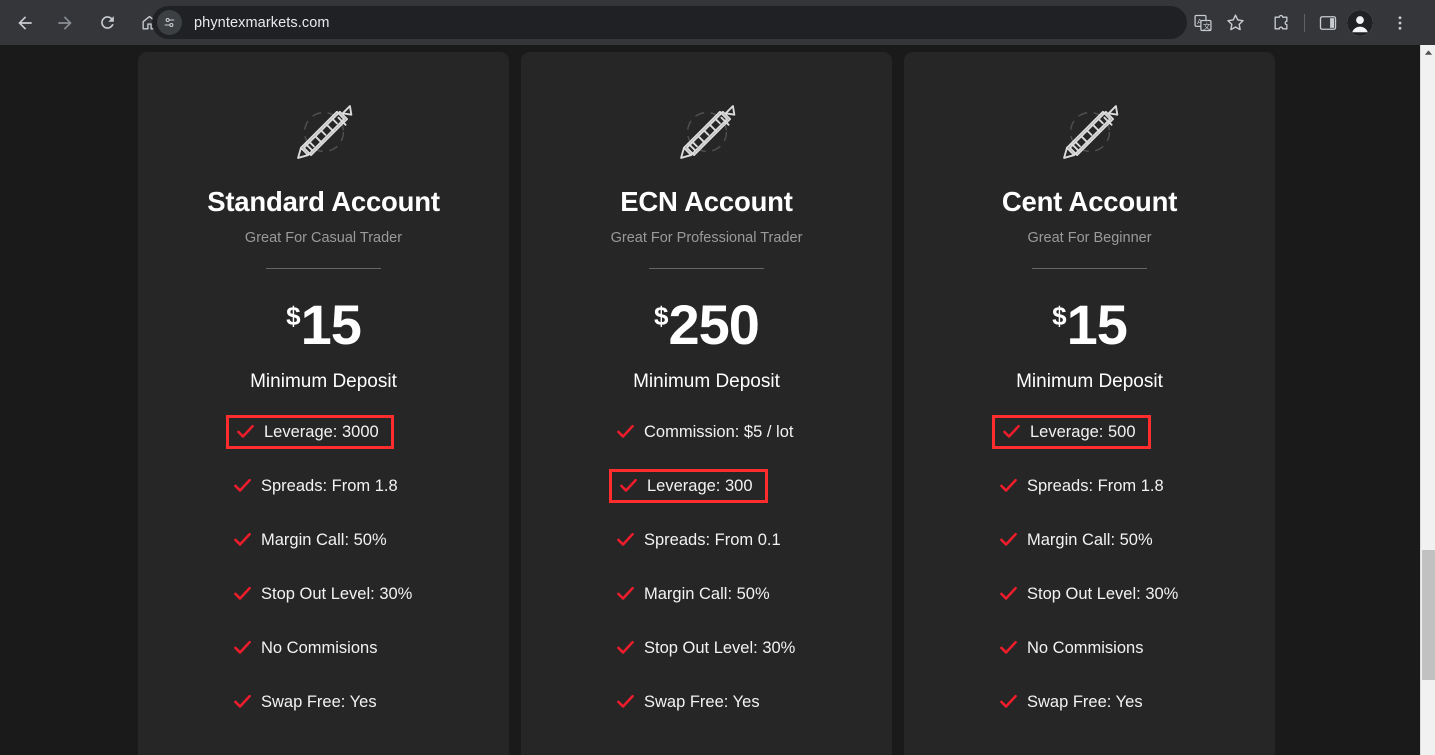  I want to click on puzzle-icon, so click(1281, 22).